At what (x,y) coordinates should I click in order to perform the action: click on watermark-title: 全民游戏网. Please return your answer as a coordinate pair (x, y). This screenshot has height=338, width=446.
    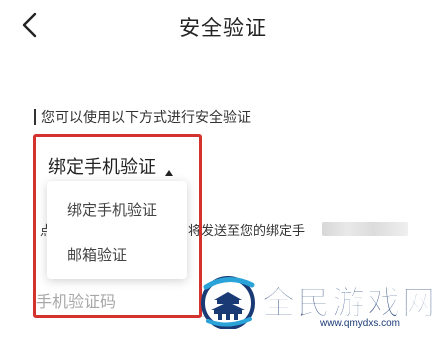
    Looking at the image, I should click on (349, 303).